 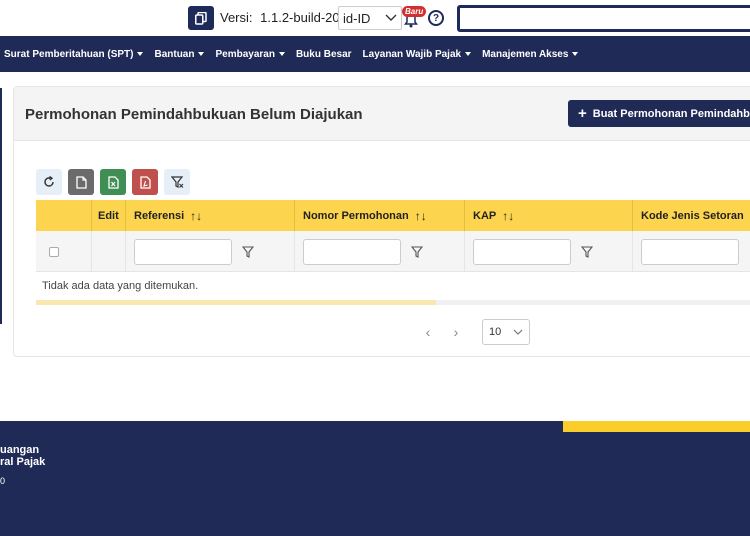 I want to click on nav-item-layanan-wajib-pajak: Layanan Wajib Pajak, so click(x=417, y=54).